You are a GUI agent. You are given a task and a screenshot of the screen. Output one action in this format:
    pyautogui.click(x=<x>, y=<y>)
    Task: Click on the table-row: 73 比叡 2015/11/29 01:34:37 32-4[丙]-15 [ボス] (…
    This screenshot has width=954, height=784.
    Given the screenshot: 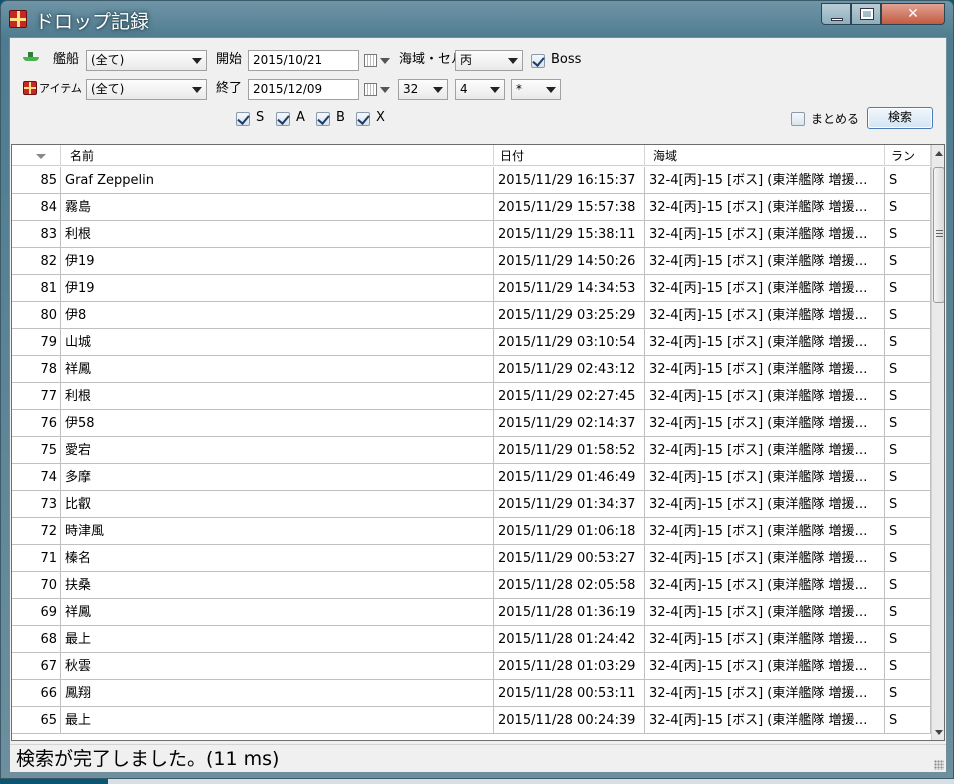 What is the action you would take?
    pyautogui.click(x=471, y=504)
    